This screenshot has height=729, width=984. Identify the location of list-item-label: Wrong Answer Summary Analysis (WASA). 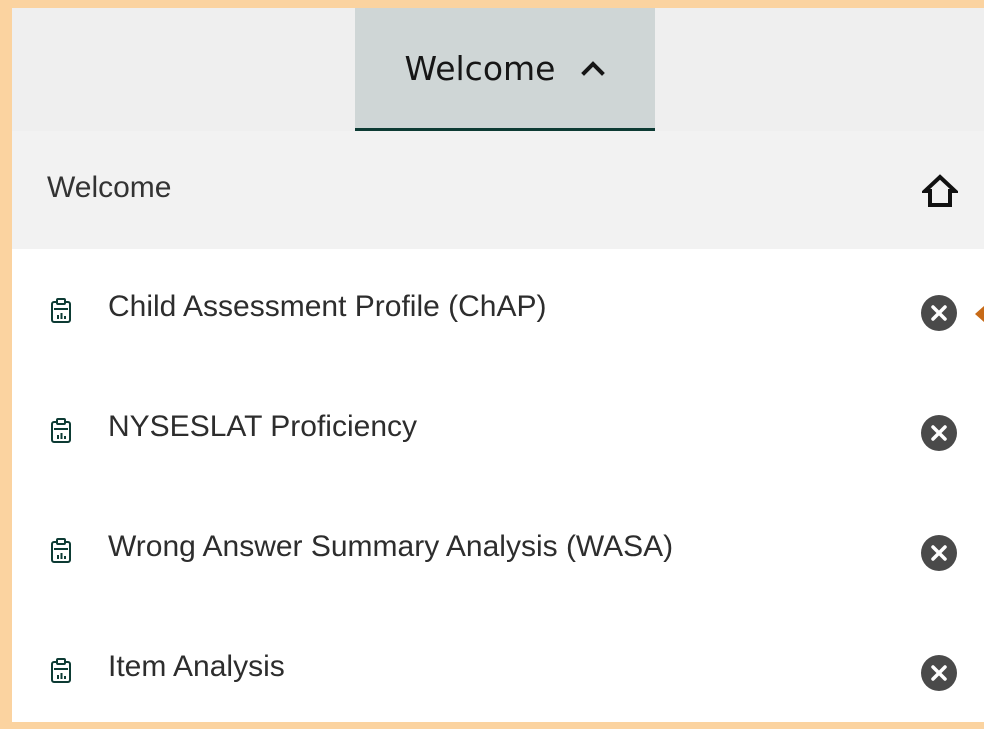
(391, 546).